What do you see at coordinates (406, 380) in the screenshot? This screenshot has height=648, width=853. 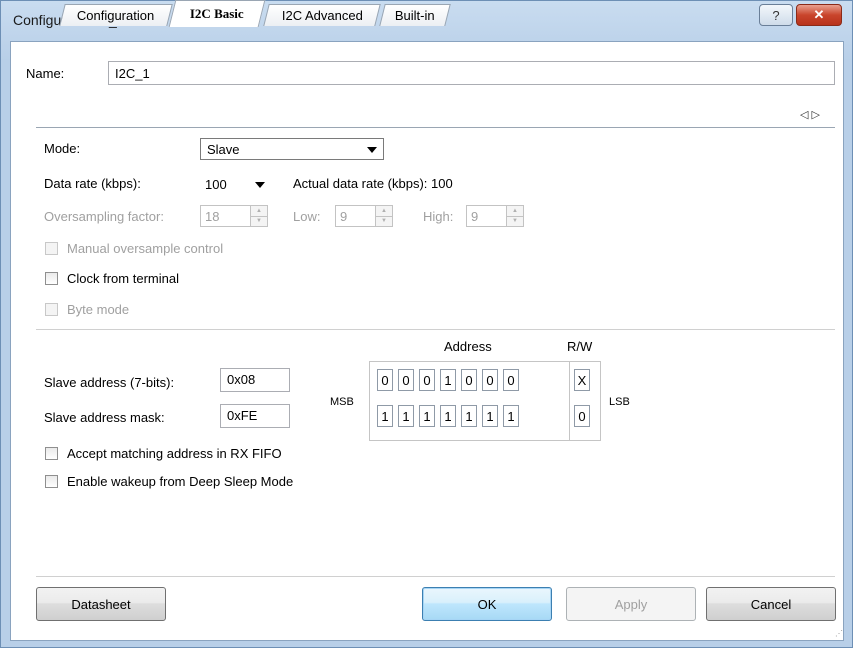 I see `address-bit-1: 0` at bounding box center [406, 380].